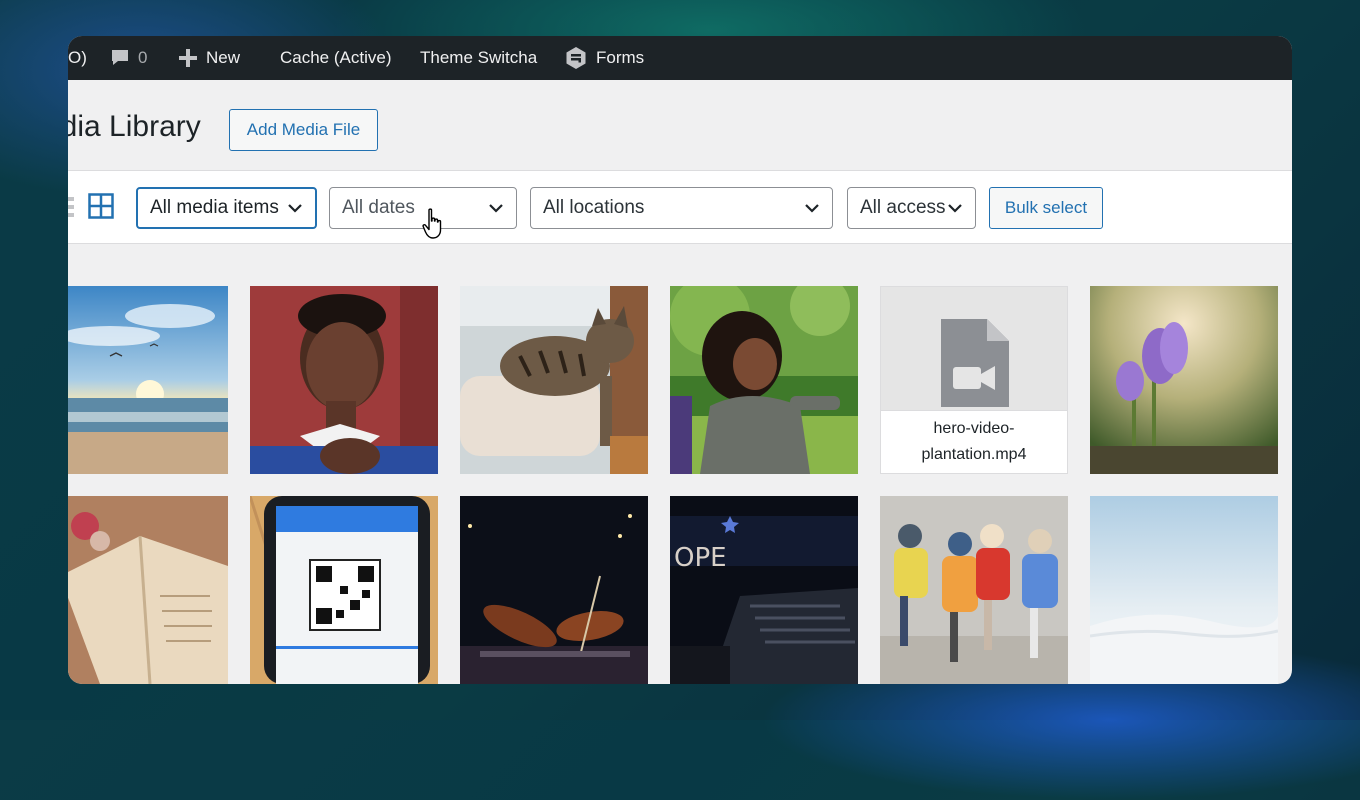  I want to click on media-item-woman-outdoors, so click(764, 380).